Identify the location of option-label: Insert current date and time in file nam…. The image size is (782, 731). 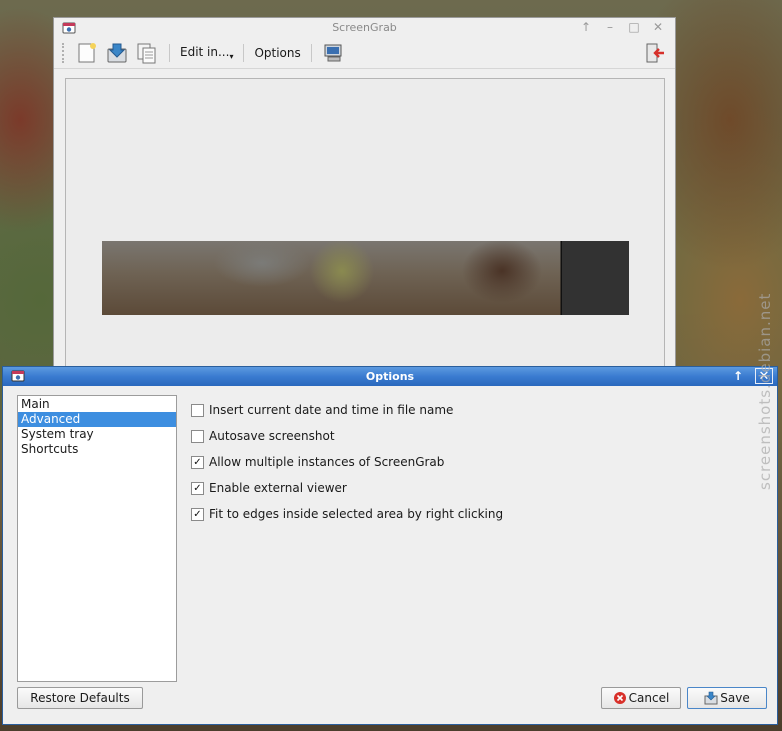
(331, 410).